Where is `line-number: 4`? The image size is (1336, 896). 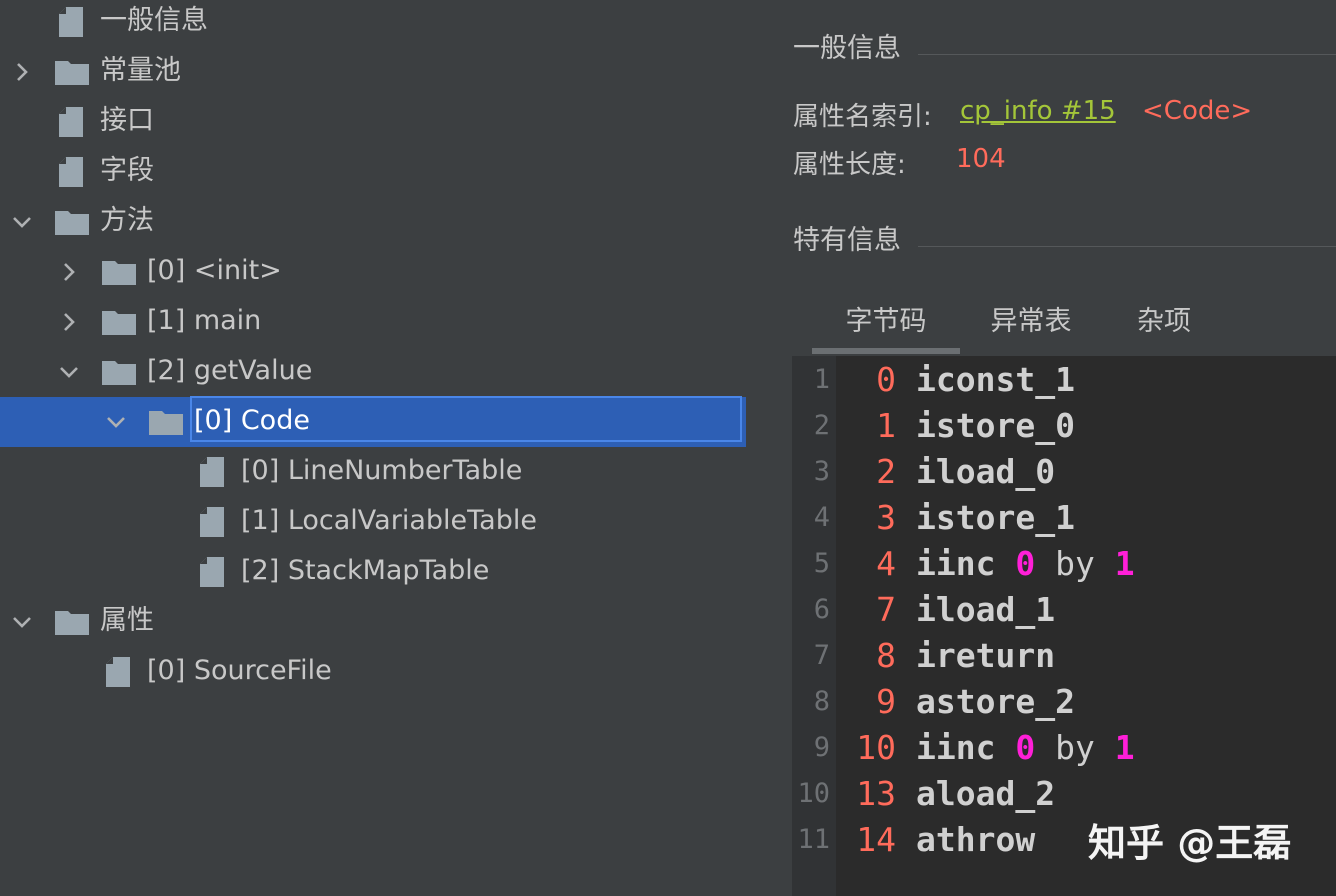
line-number: 4 is located at coordinates (821, 517).